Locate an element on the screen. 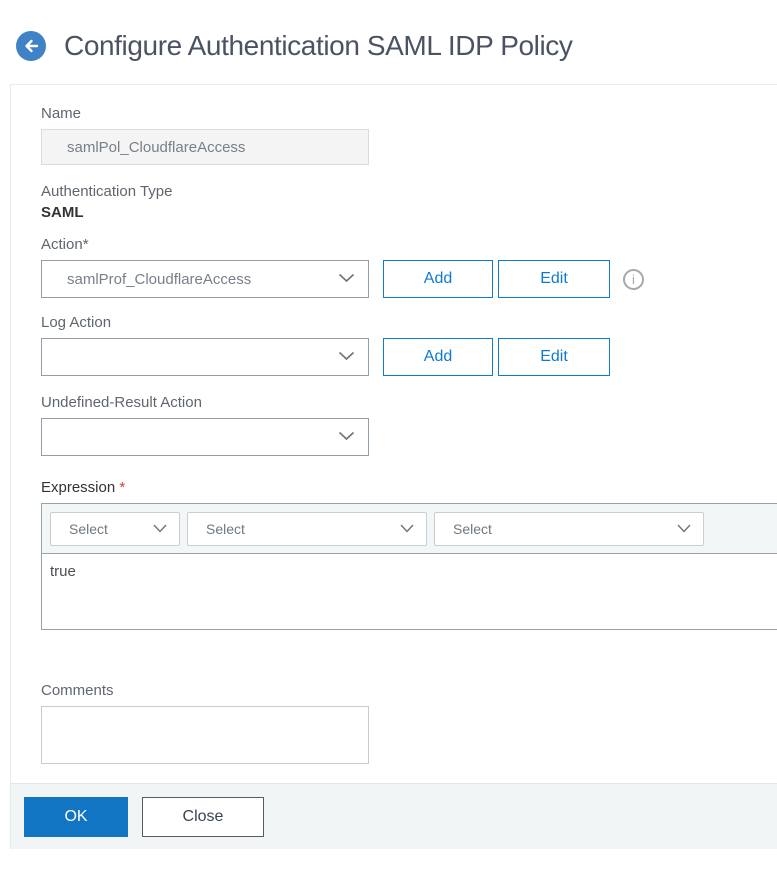 The image size is (777, 877). page-header: Configure Authentication SAML IDP Policy is located at coordinates (388, 31).